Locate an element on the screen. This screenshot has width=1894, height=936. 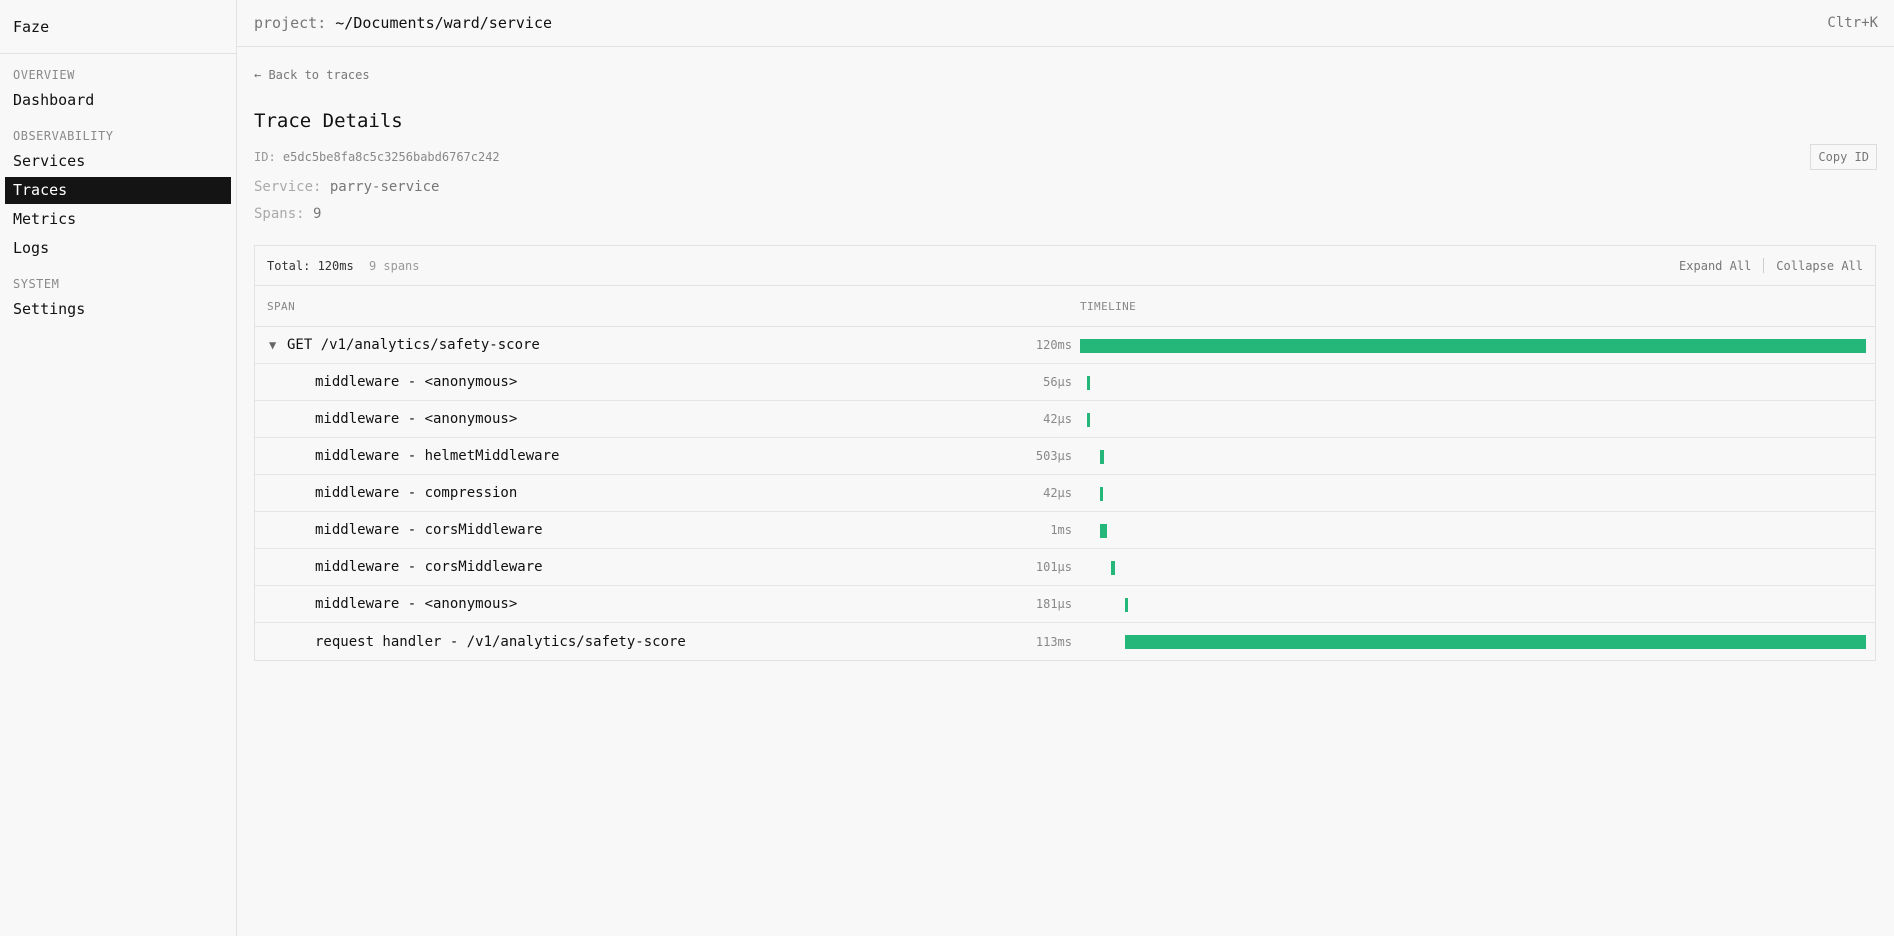
brand-name: Faze is located at coordinates (118, 27).